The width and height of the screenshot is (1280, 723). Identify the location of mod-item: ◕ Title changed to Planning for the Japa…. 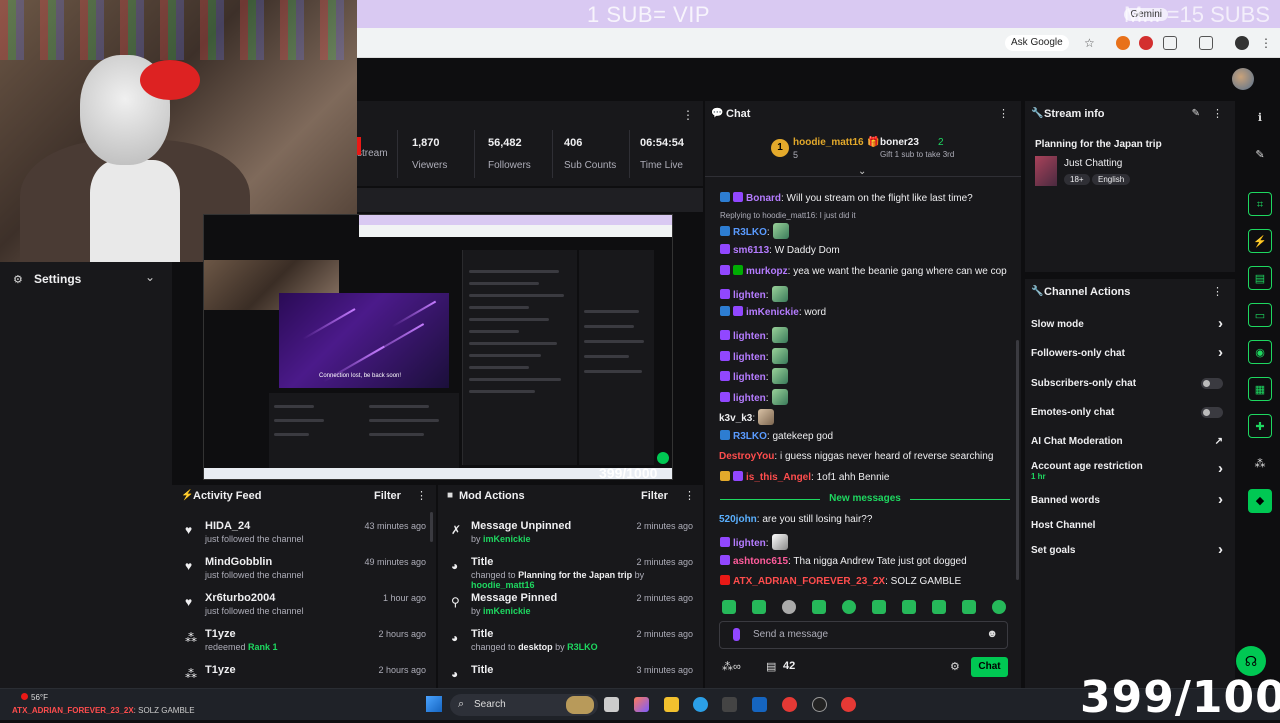
(570, 574).